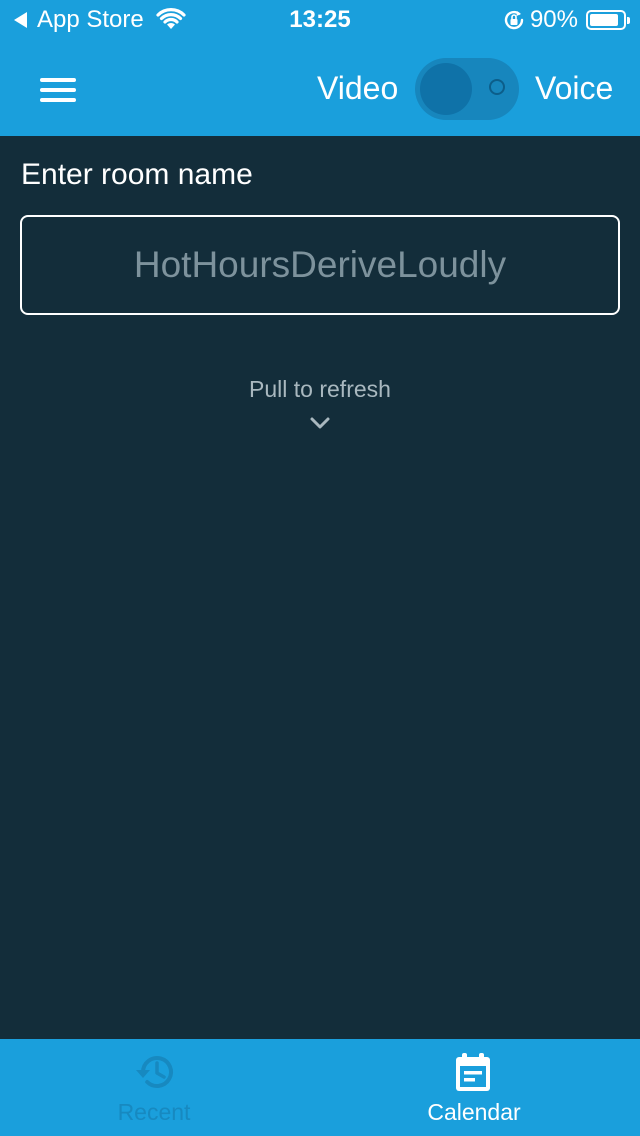 The image size is (640, 1136). I want to click on pull-to-refresh-label: Pull to refresh, so click(320, 389).